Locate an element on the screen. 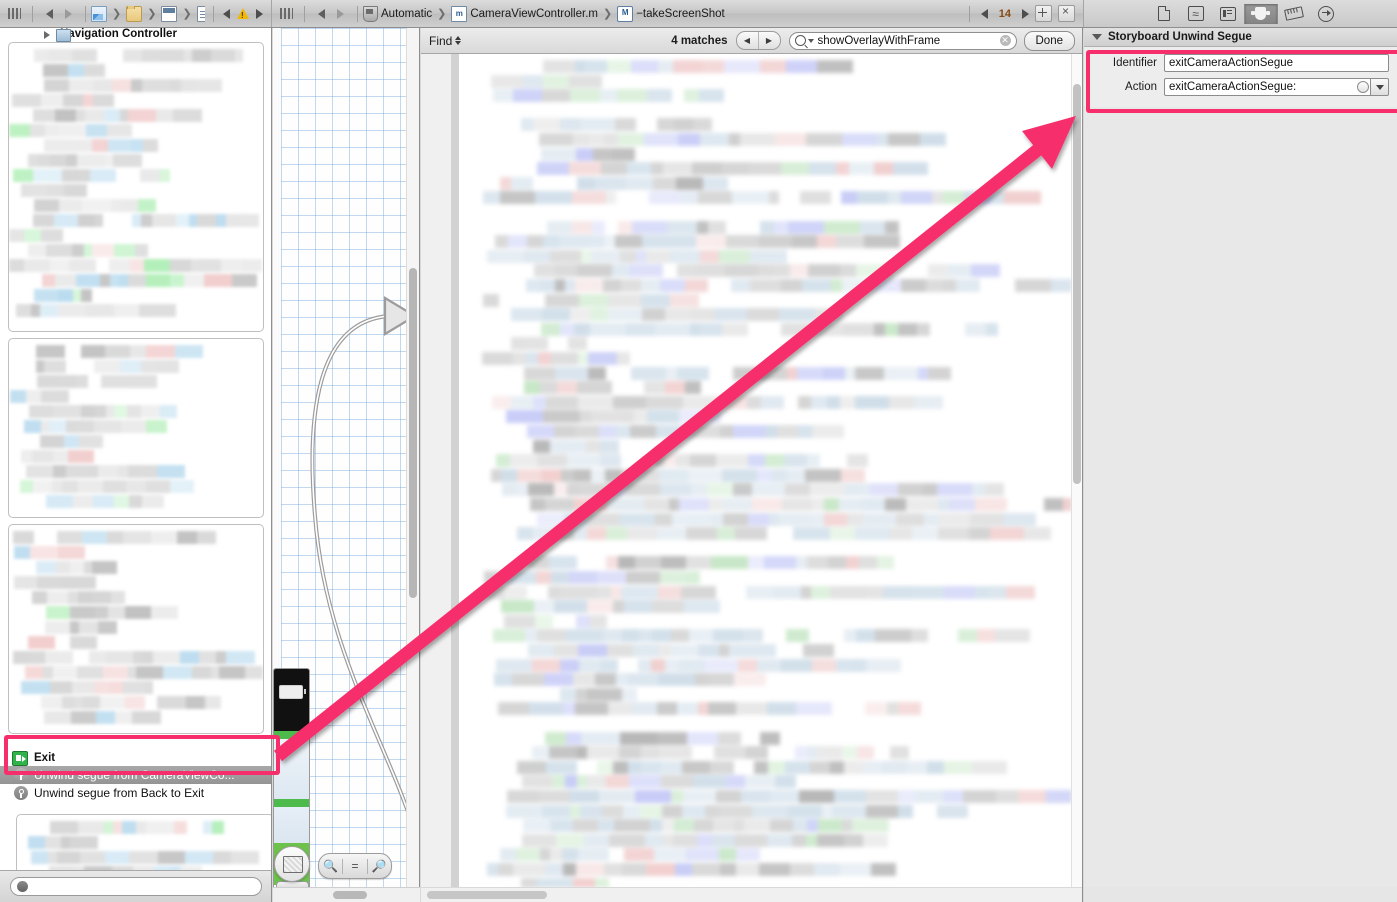 The height and width of the screenshot is (902, 1397). breadcrumb-file-label: CameraViewController.m is located at coordinates (534, 13).